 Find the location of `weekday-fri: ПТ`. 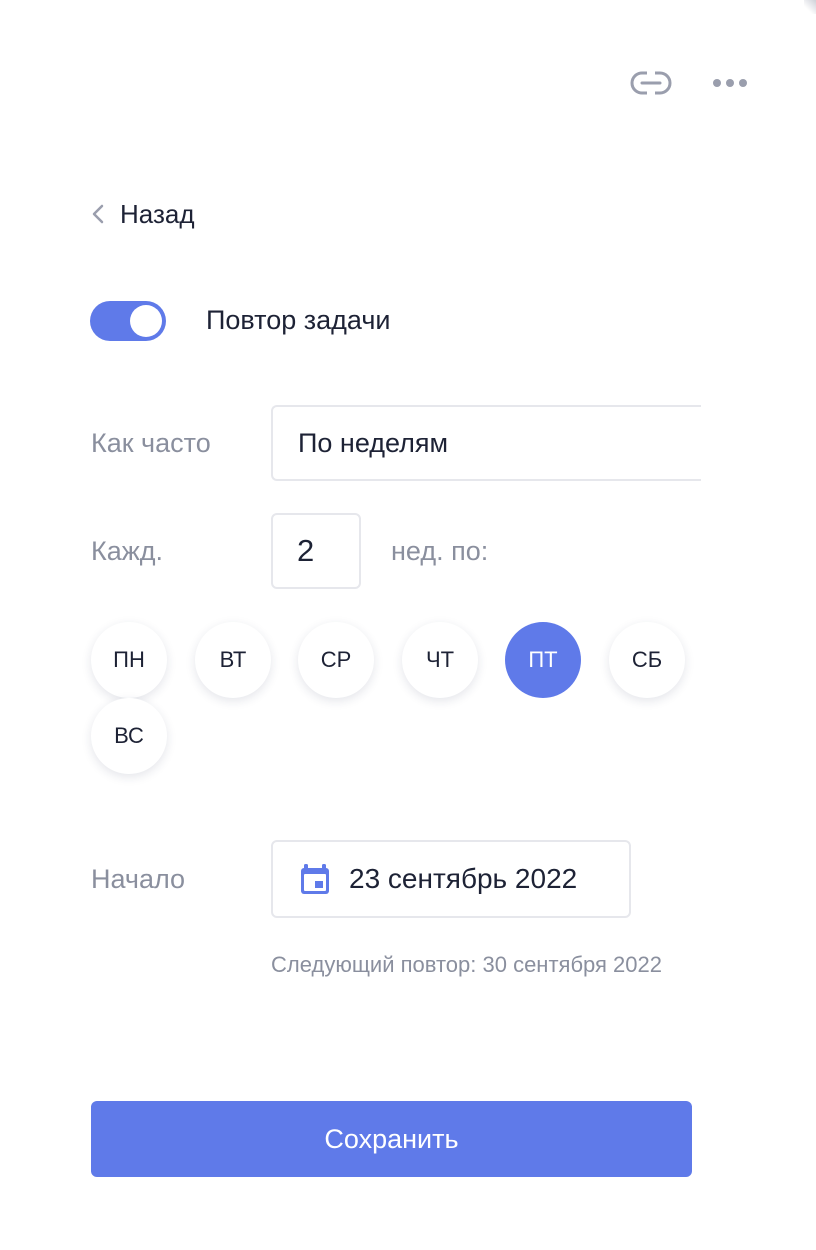

weekday-fri: ПТ is located at coordinates (543, 660).